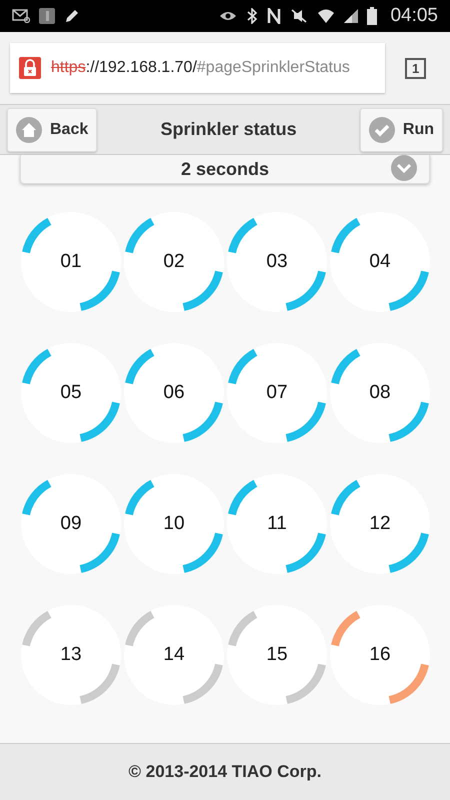 This screenshot has width=450, height=800. I want to click on zone-dial: 03, so click(277, 262).